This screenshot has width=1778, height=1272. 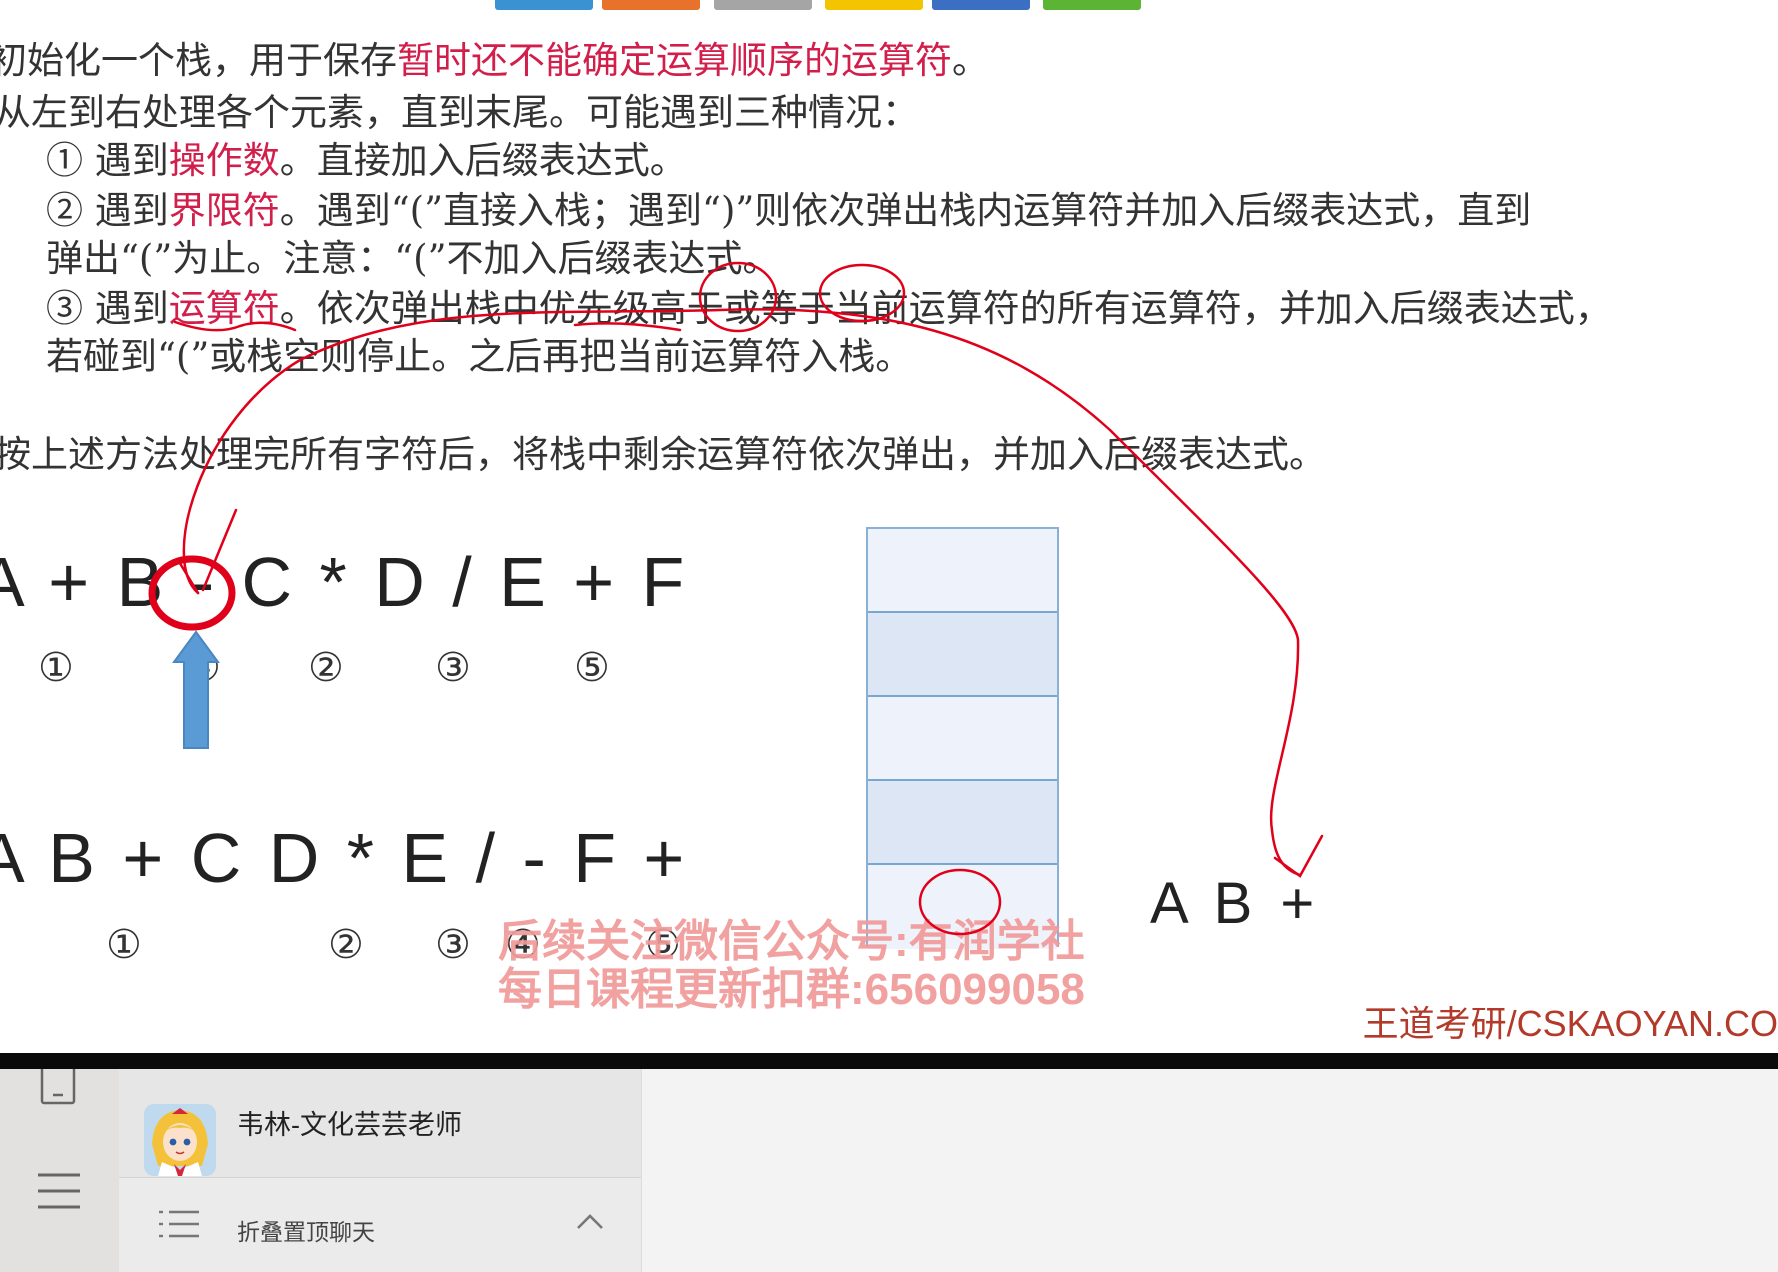 I want to click on rule-operator-line2: 若碰到“(”或栈空则停止。之后再把当前运算符入栈。, so click(x=479, y=356).